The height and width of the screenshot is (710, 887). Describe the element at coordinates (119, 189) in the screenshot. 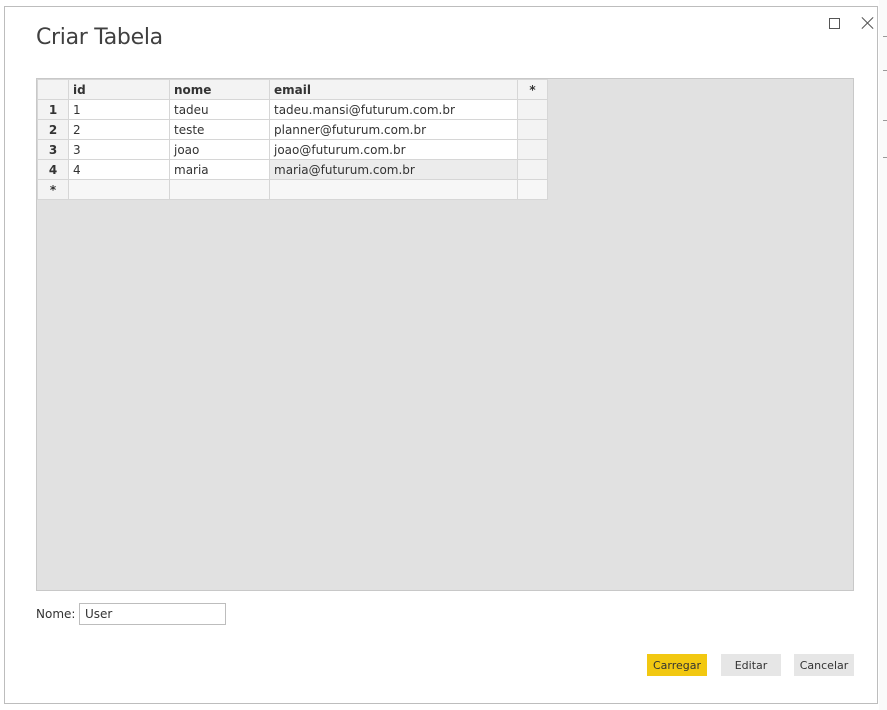

I see `new-cell-id` at that location.